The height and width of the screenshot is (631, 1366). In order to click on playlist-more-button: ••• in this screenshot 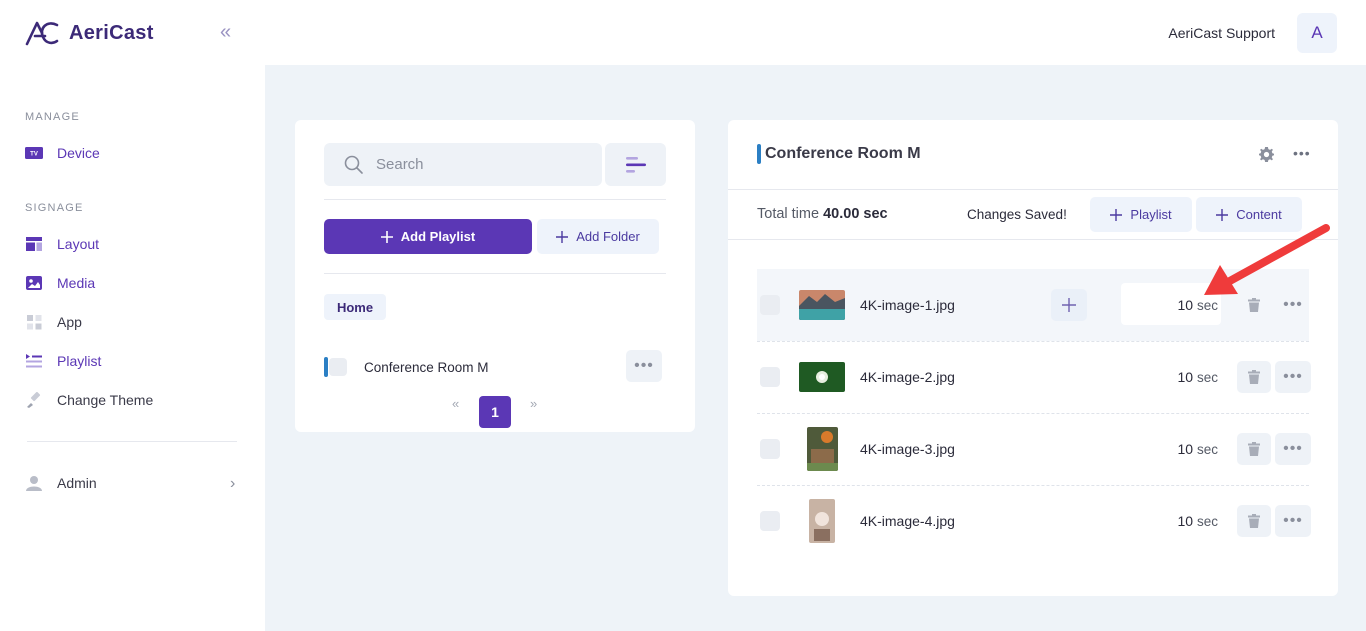, I will do `click(644, 366)`.